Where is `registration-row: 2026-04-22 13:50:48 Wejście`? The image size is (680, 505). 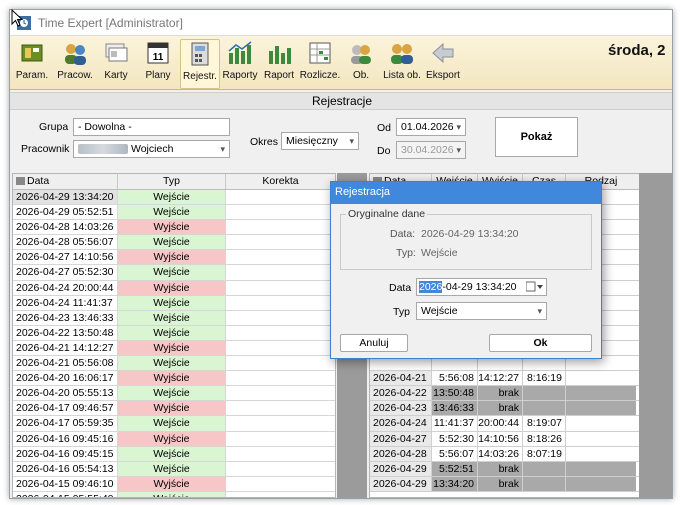 registration-row: 2026-04-22 13:50:48 Wejście is located at coordinates (174, 333).